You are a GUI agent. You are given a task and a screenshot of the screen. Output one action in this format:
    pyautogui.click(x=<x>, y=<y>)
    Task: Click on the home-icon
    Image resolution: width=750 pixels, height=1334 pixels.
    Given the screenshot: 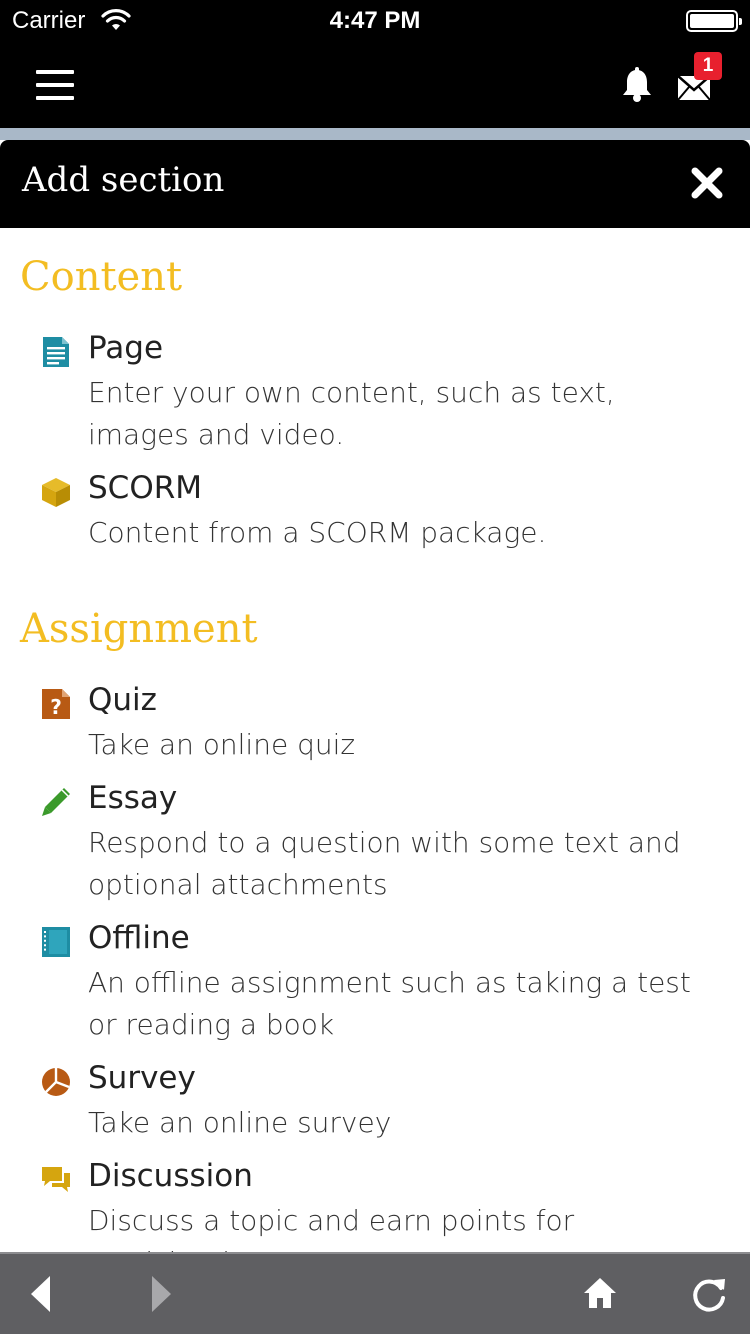 What is the action you would take?
    pyautogui.click(x=600, y=1293)
    